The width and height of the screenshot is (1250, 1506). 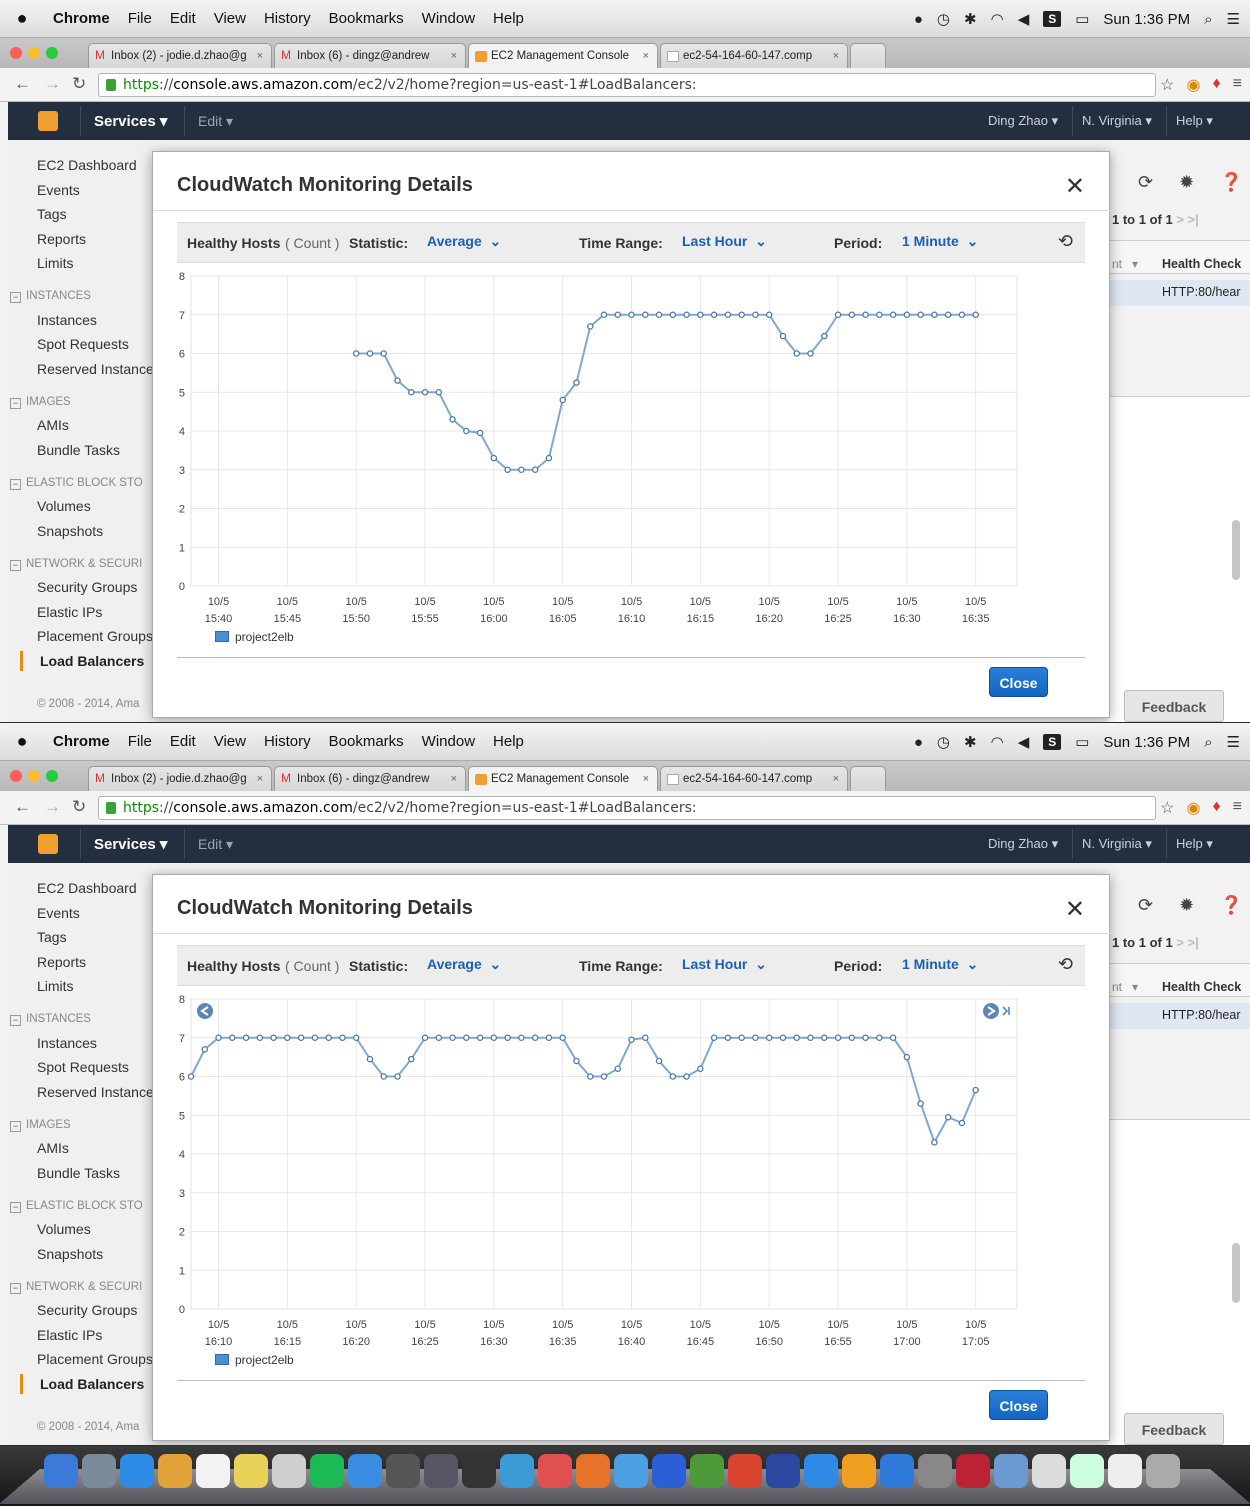 I want to click on tab-ec2-host: ec2-54-164-60-147.comp ×, so click(x=754, y=55).